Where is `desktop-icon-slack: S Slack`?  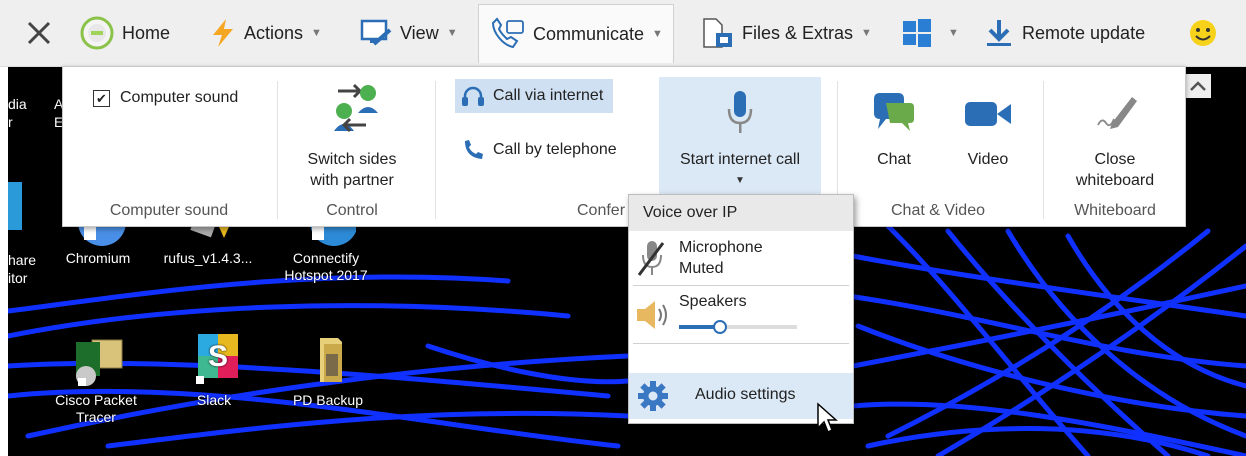 desktop-icon-slack: S Slack is located at coordinates (214, 370).